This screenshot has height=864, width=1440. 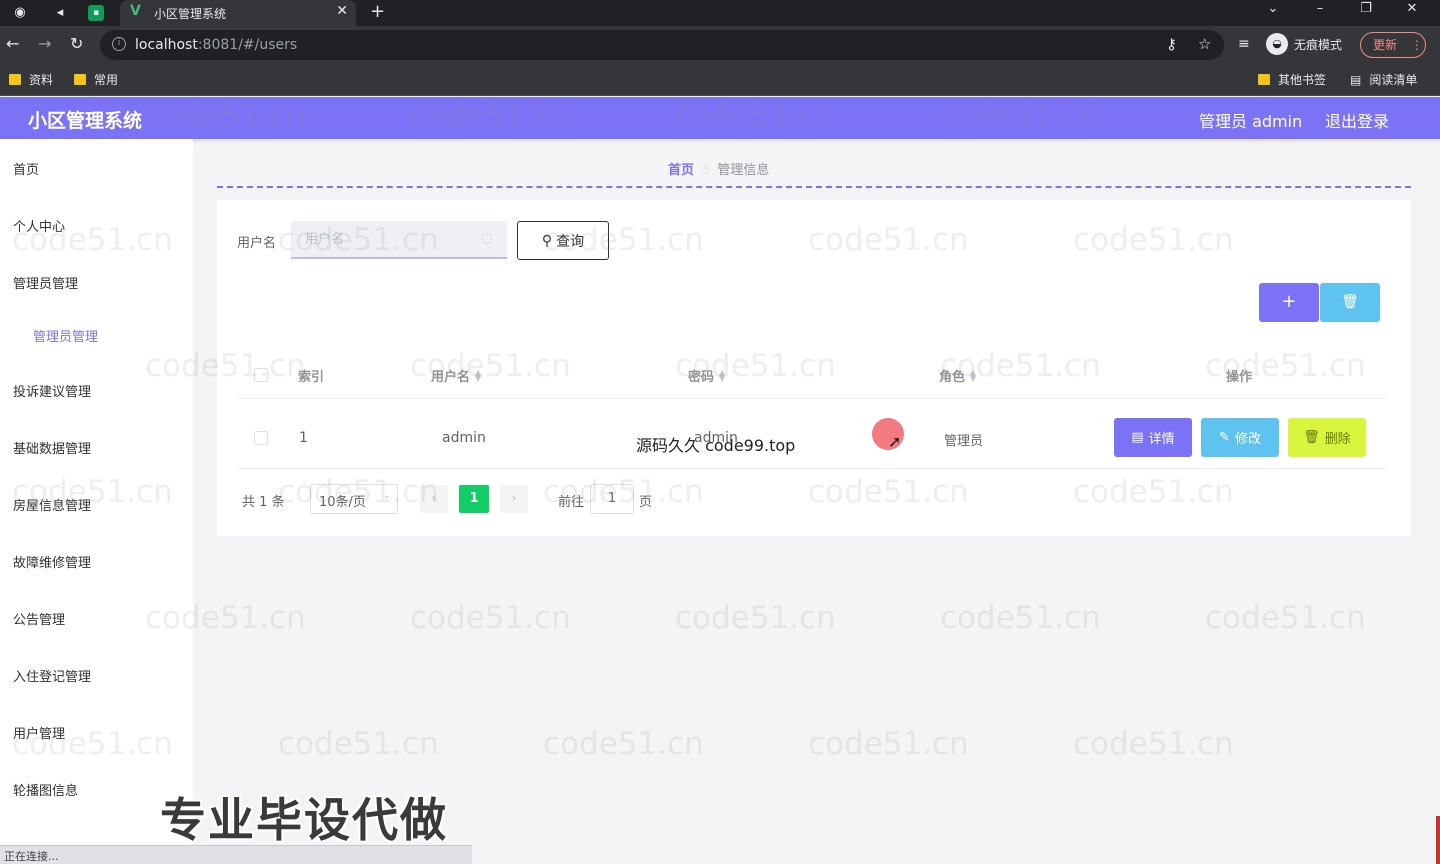 What do you see at coordinates (65, 335) in the screenshot?
I see `sidebar-item-admin-manage: 管理员管理` at bounding box center [65, 335].